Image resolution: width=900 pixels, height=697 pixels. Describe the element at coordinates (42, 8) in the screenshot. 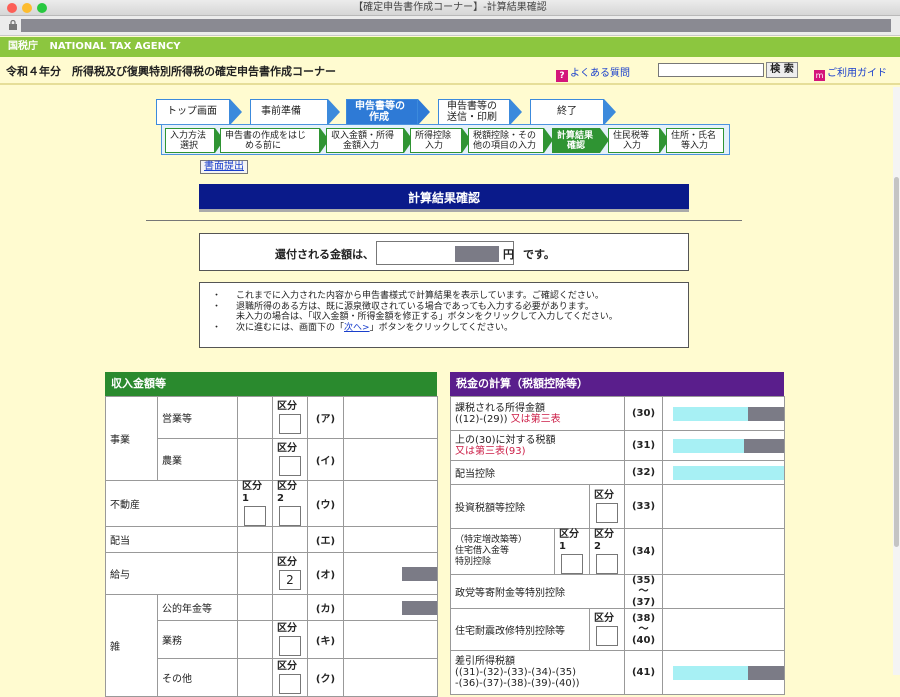

I see `zoom-window-icon` at that location.